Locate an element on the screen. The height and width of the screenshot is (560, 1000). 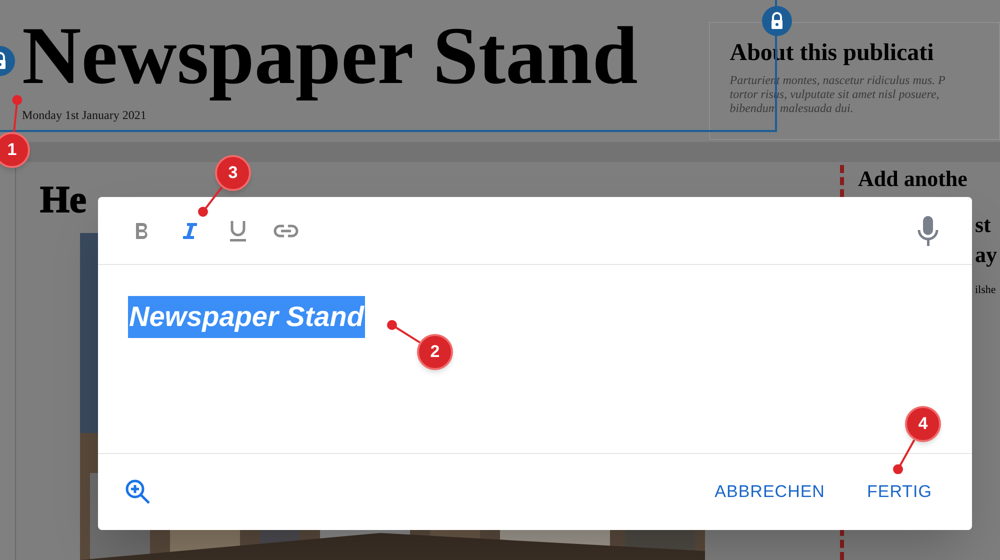
text-fragment: ilshe is located at coordinates (985, 290).